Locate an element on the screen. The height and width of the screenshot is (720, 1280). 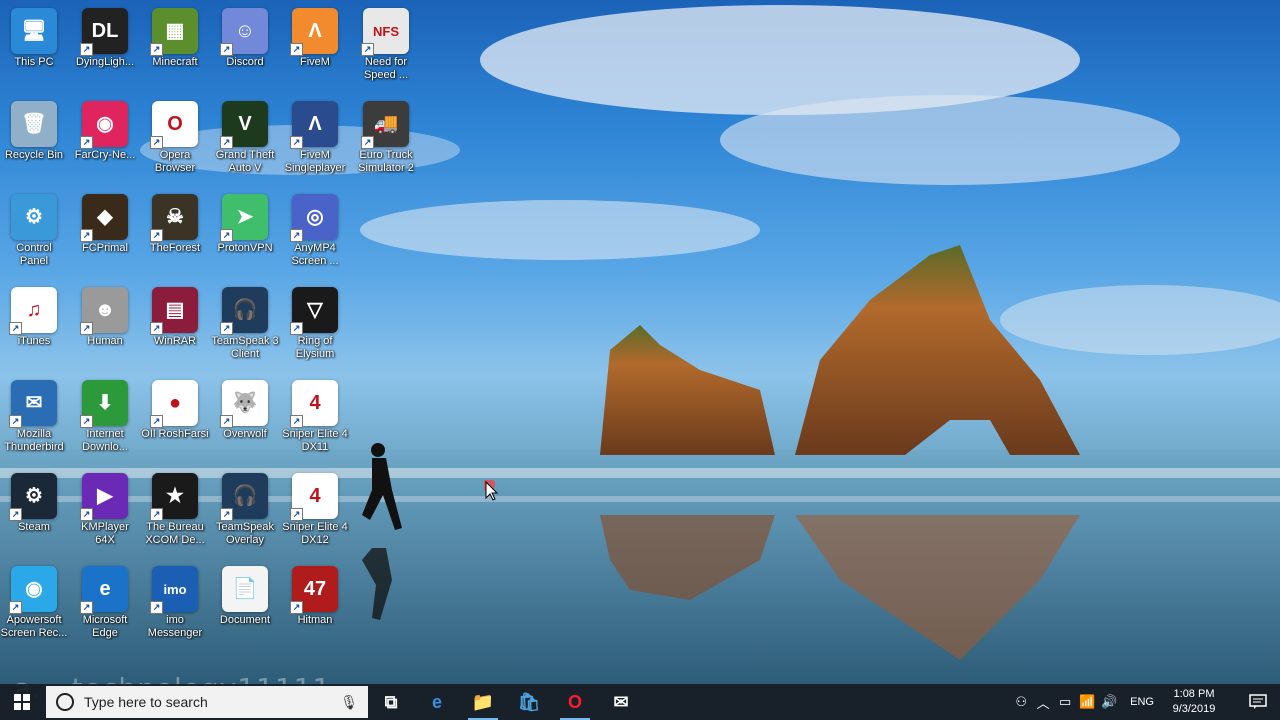
desktop-icon-hitman: 47 ↗ Hitman is located at coordinates (315, 604).